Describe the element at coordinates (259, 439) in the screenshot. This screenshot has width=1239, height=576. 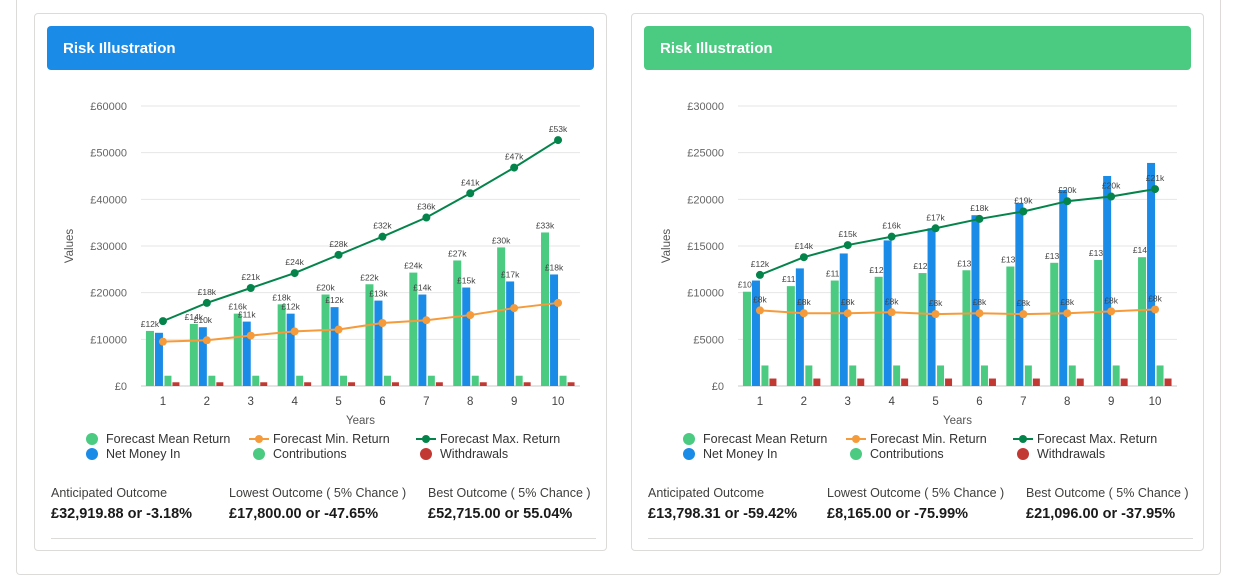
I see `legend-symbol-min` at that location.